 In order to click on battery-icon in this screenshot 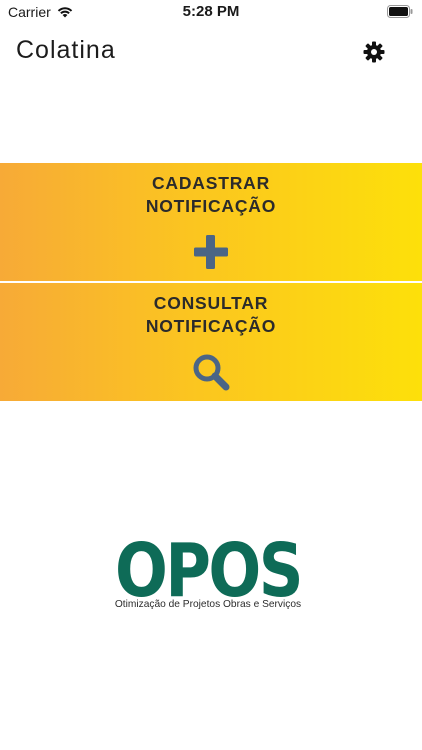, I will do `click(400, 11)`.